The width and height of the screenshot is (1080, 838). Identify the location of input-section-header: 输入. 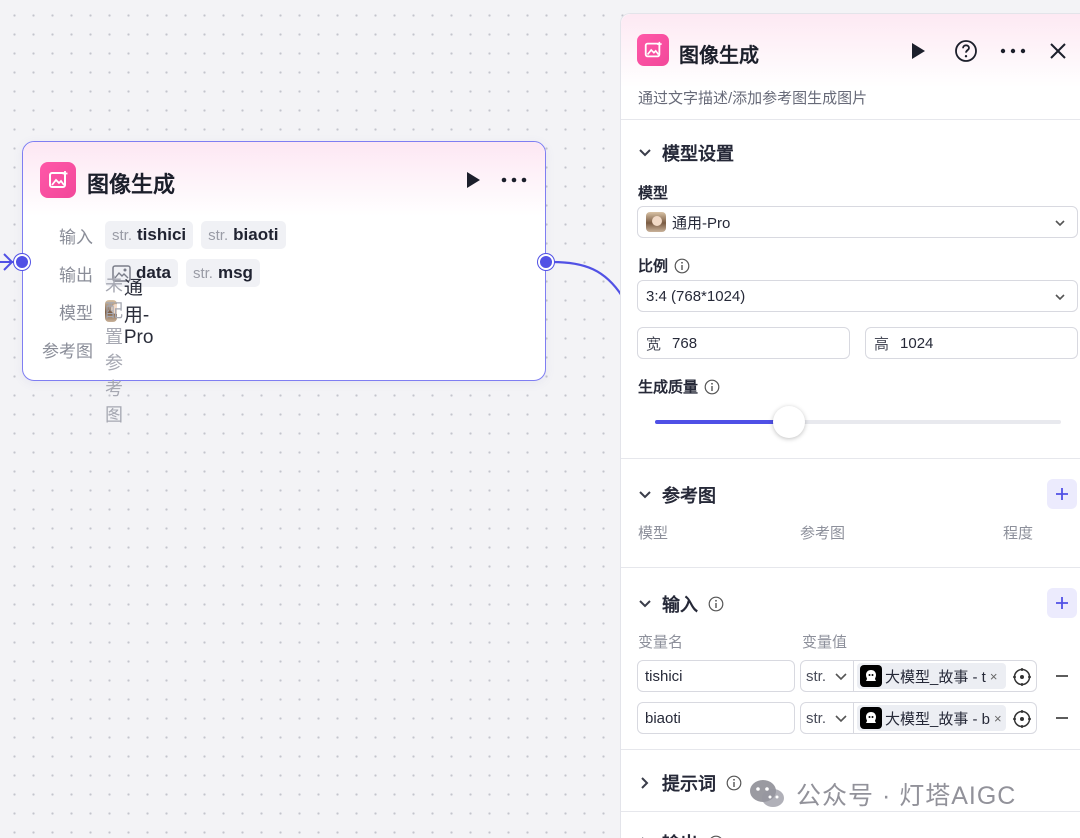
(681, 604).